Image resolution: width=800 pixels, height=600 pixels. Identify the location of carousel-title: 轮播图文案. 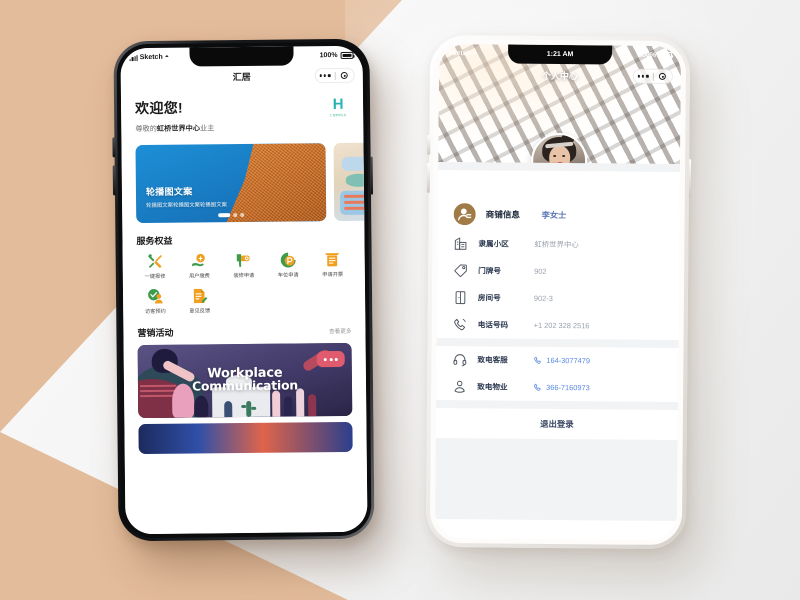
(169, 192).